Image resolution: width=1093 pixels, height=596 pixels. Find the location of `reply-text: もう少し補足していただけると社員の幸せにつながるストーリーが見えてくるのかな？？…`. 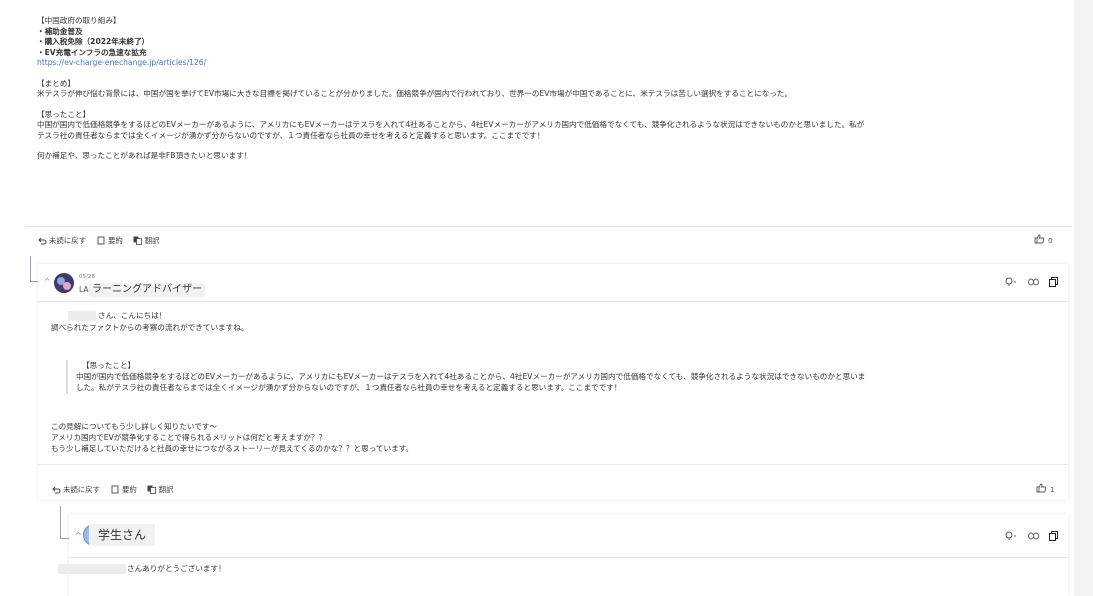

reply-text: もう少し補足していただけると社員の幸せにつながるストーリーが見えてくるのかな？？… is located at coordinates (232, 448).